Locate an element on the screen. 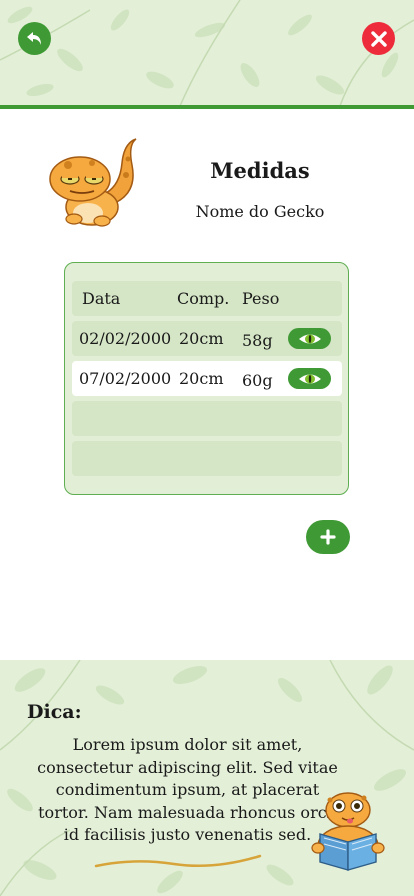 The image size is (414, 896). close-icon is located at coordinates (378, 38).